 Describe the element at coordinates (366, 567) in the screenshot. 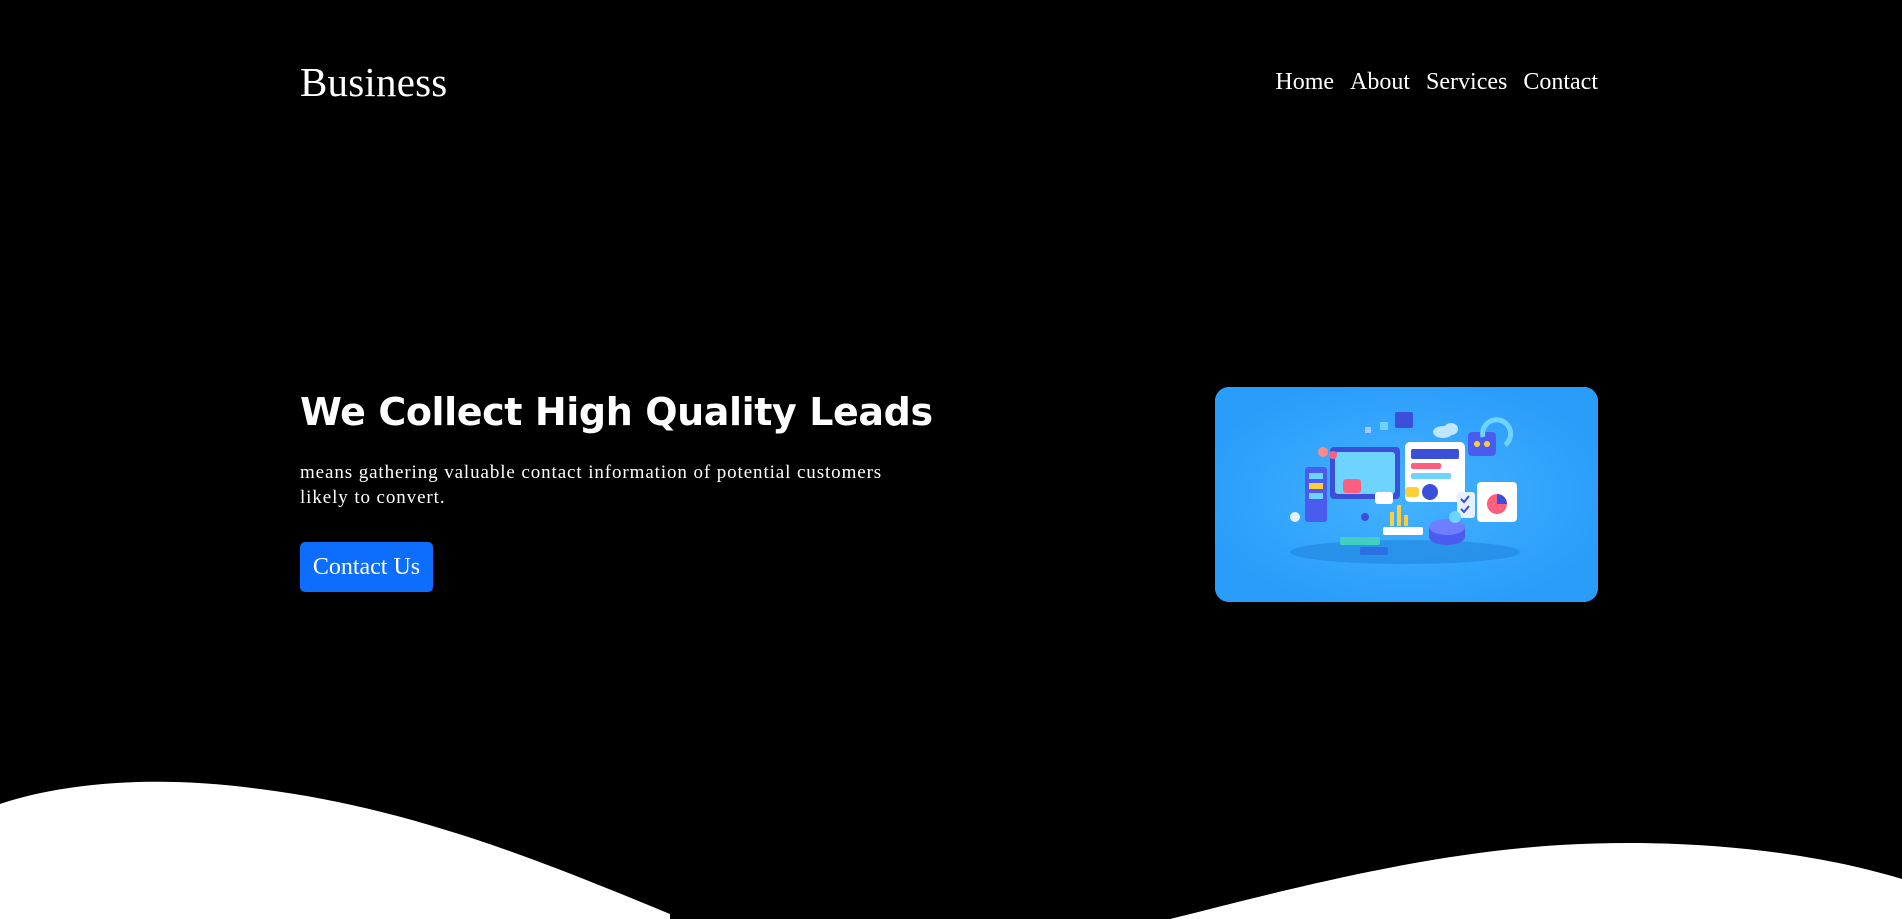

I see `contact-us-button: Contact Us` at that location.